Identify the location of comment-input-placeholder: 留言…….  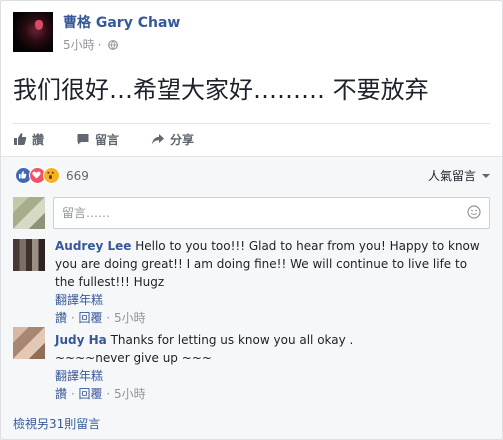
(86, 213).